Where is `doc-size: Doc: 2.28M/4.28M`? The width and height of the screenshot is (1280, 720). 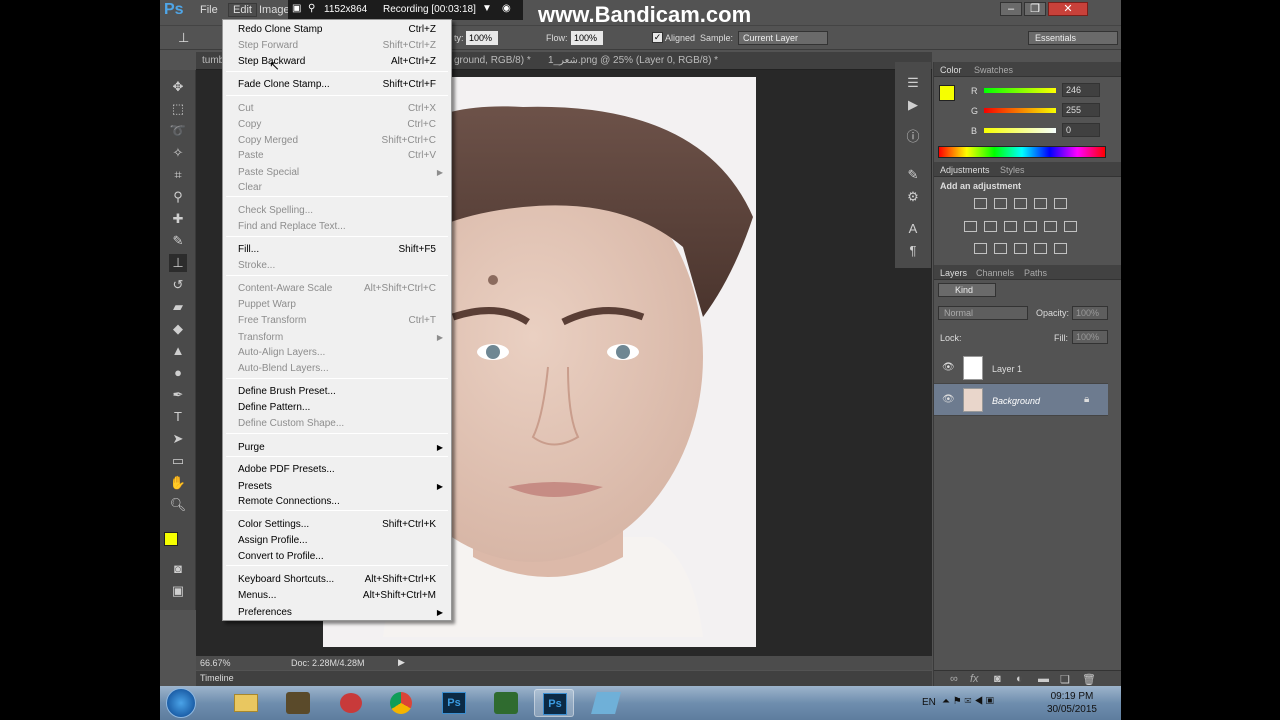 doc-size: Doc: 2.28M/4.28M is located at coordinates (328, 663).